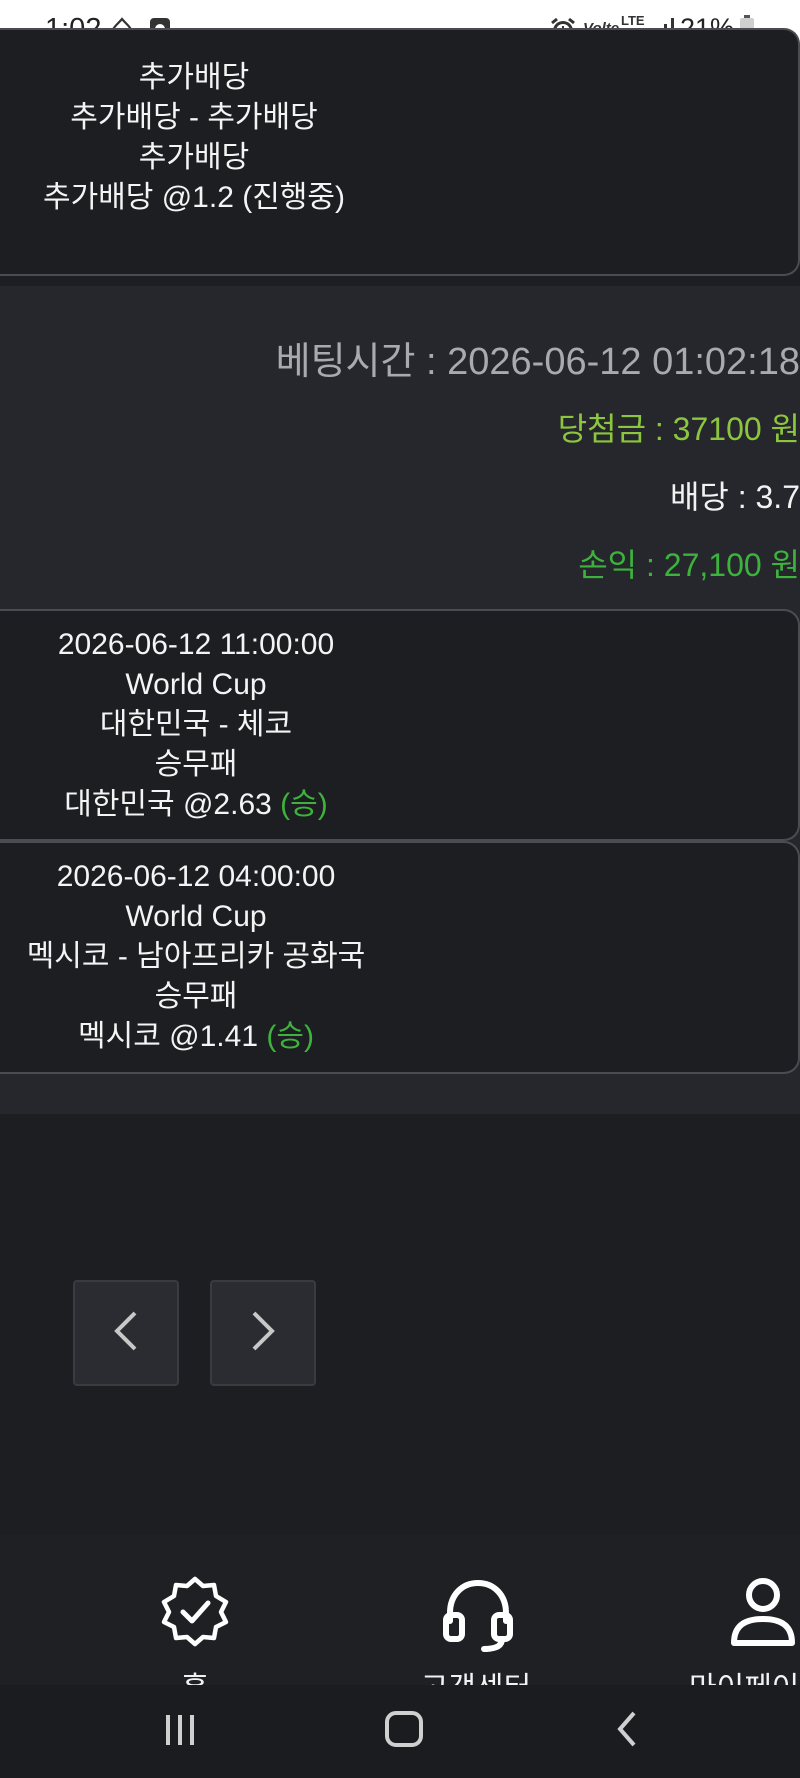 Image resolution: width=800 pixels, height=1778 pixels. Describe the element at coordinates (194, 117) in the screenshot. I see `match-line: 추가배당 - 추가배당` at that location.